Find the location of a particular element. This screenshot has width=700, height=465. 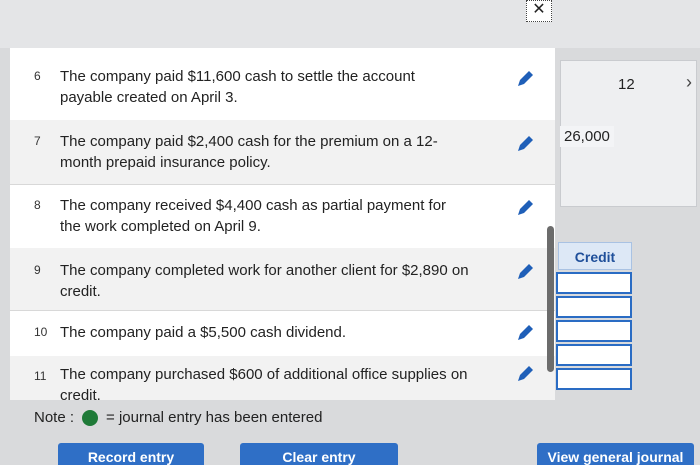

chevron-right-icon: › is located at coordinates (689, 82).